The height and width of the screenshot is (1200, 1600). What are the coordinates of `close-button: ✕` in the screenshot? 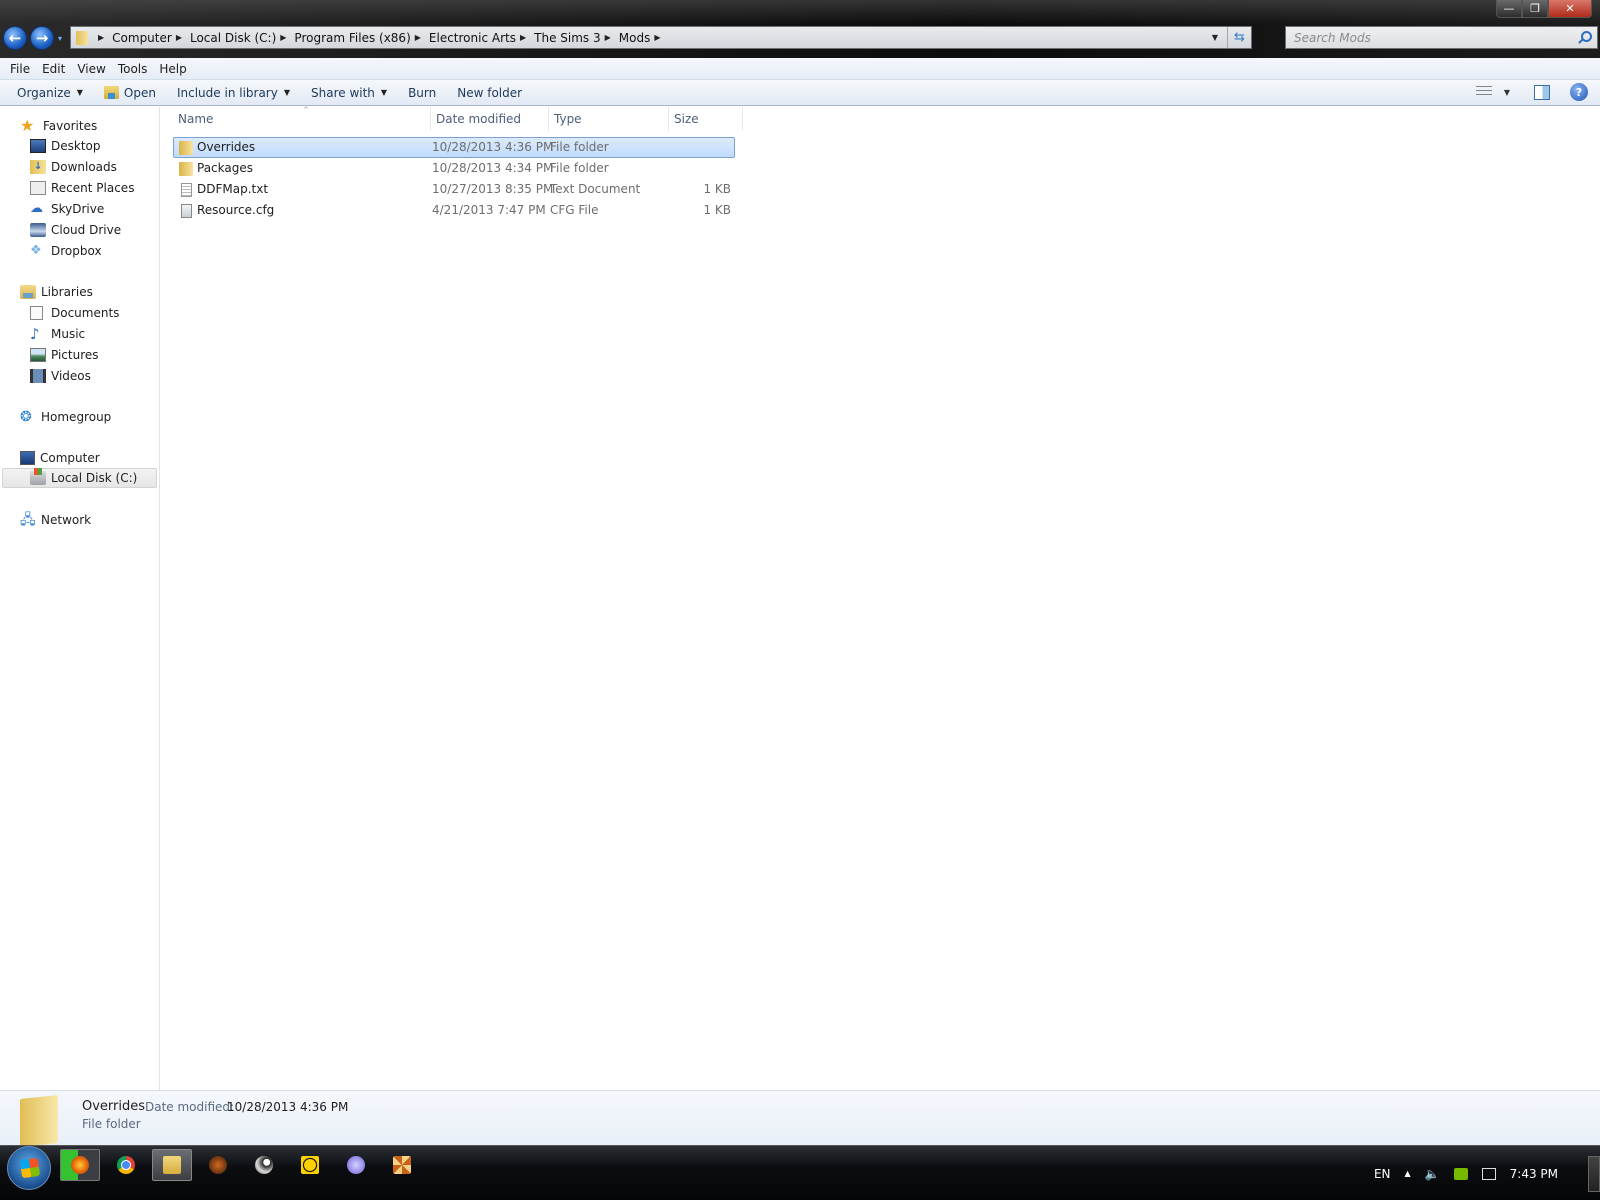 It's located at (1570, 9).